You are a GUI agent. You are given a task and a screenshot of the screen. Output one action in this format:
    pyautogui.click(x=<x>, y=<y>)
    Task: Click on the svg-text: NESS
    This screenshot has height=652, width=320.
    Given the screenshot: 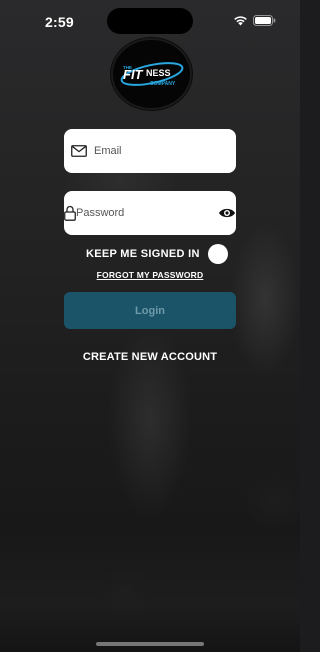 What is the action you would take?
    pyautogui.click(x=158, y=73)
    